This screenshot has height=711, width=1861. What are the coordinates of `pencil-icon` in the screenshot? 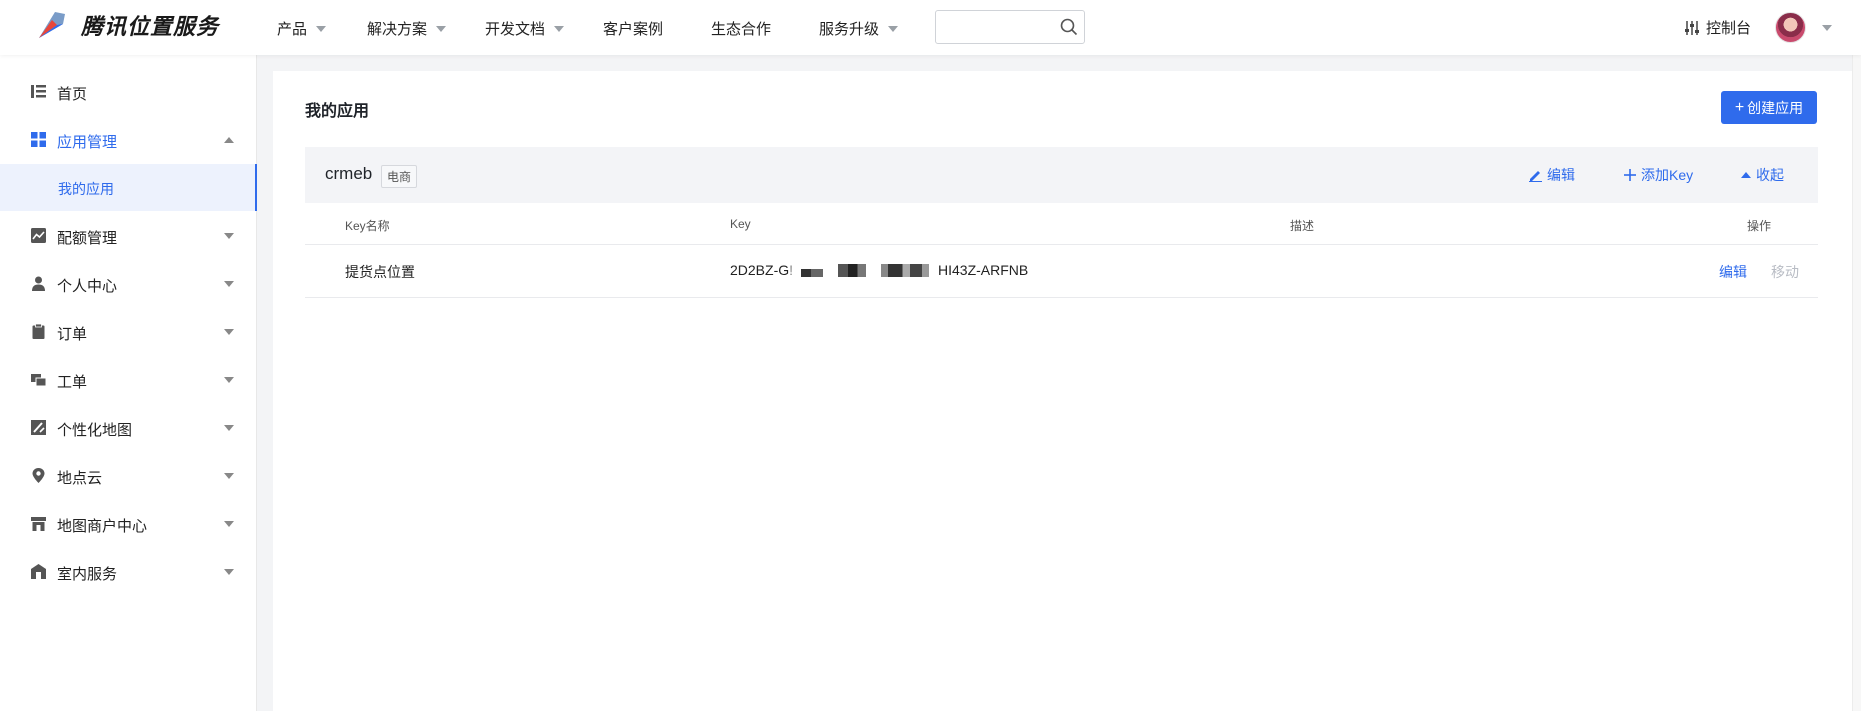 It's located at (1535, 175).